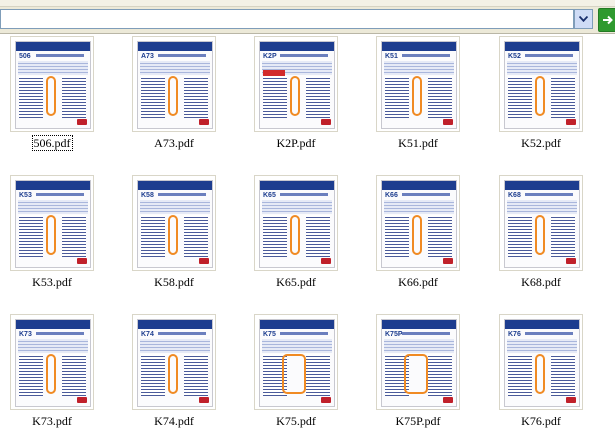  I want to click on pdf-thumbnail-icon: K74, so click(175, 363).